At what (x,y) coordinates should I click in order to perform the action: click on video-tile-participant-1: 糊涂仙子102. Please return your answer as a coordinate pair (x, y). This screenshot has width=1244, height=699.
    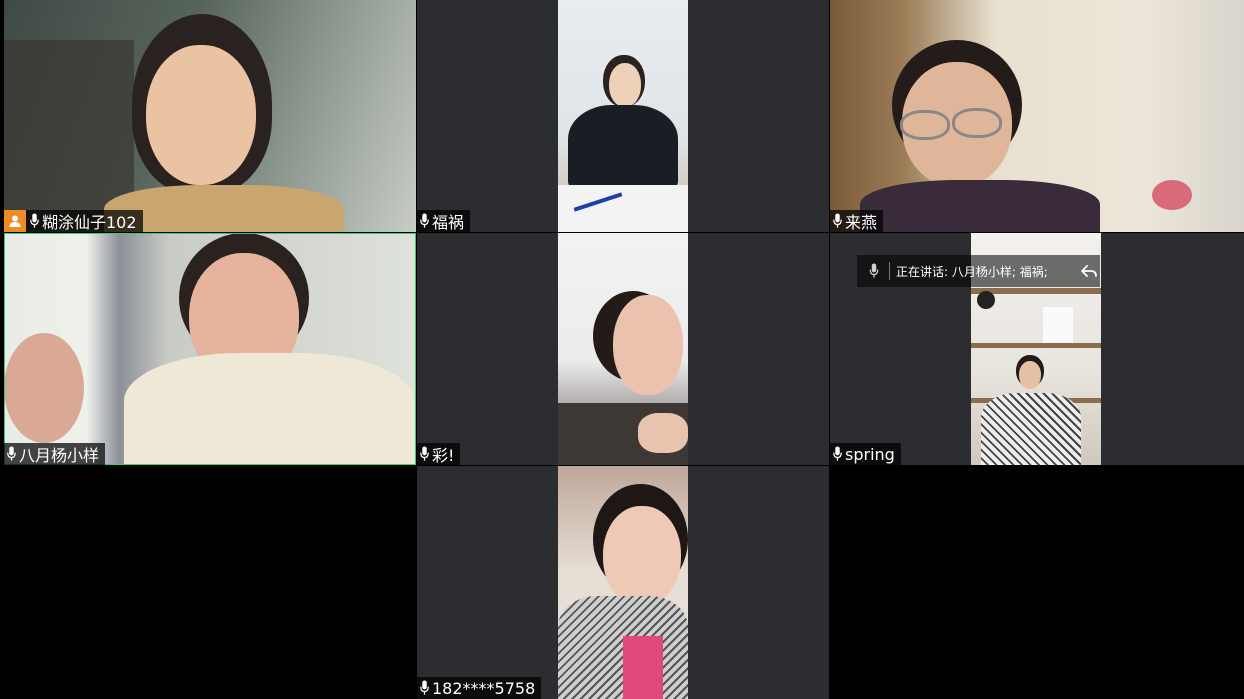
    Looking at the image, I should click on (210, 116).